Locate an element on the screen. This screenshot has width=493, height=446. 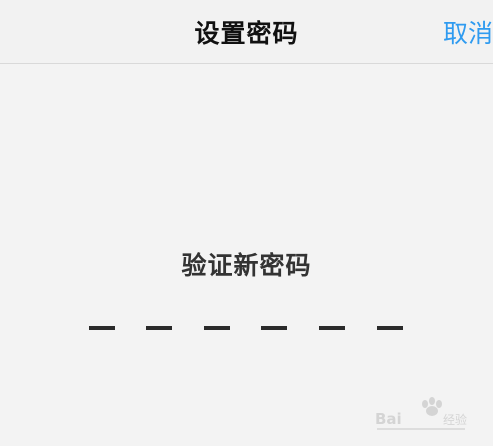
svg-text: Bai is located at coordinates (388, 419).